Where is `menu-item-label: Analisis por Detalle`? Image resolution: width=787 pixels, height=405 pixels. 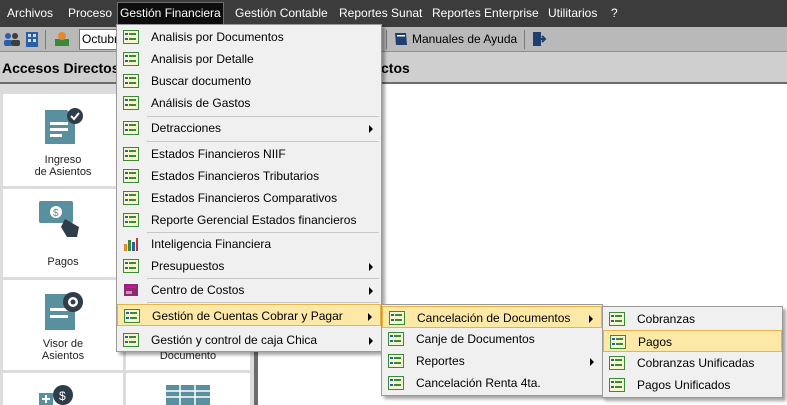
menu-item-label: Analisis por Detalle is located at coordinates (202, 59).